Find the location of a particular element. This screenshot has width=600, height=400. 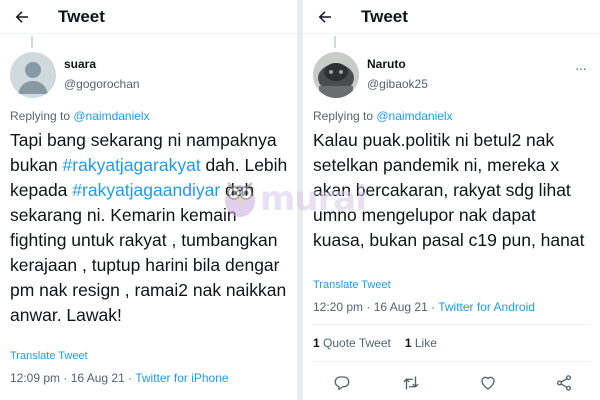

share-icon is located at coordinates (564, 383).